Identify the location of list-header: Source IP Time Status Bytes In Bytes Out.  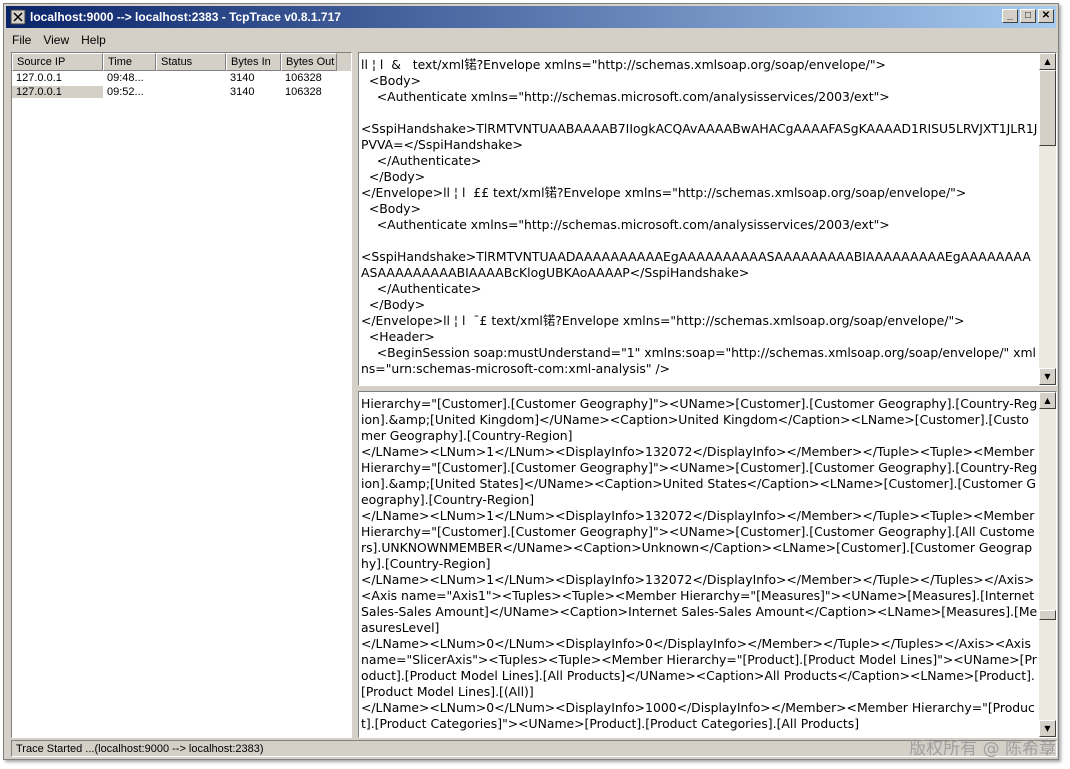
(181, 62).